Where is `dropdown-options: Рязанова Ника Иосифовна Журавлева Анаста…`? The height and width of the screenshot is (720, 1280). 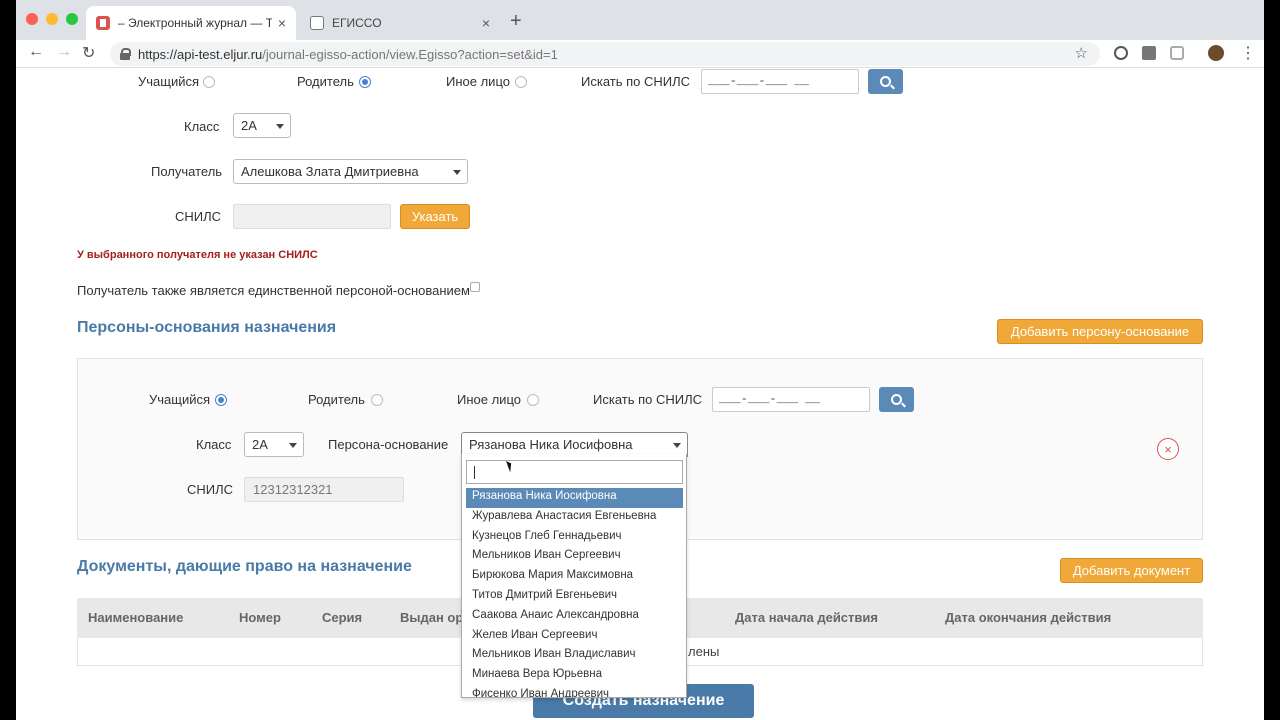
dropdown-options: Рязанова Ника Иосифовна Журавлева Анаста… is located at coordinates (574, 592).